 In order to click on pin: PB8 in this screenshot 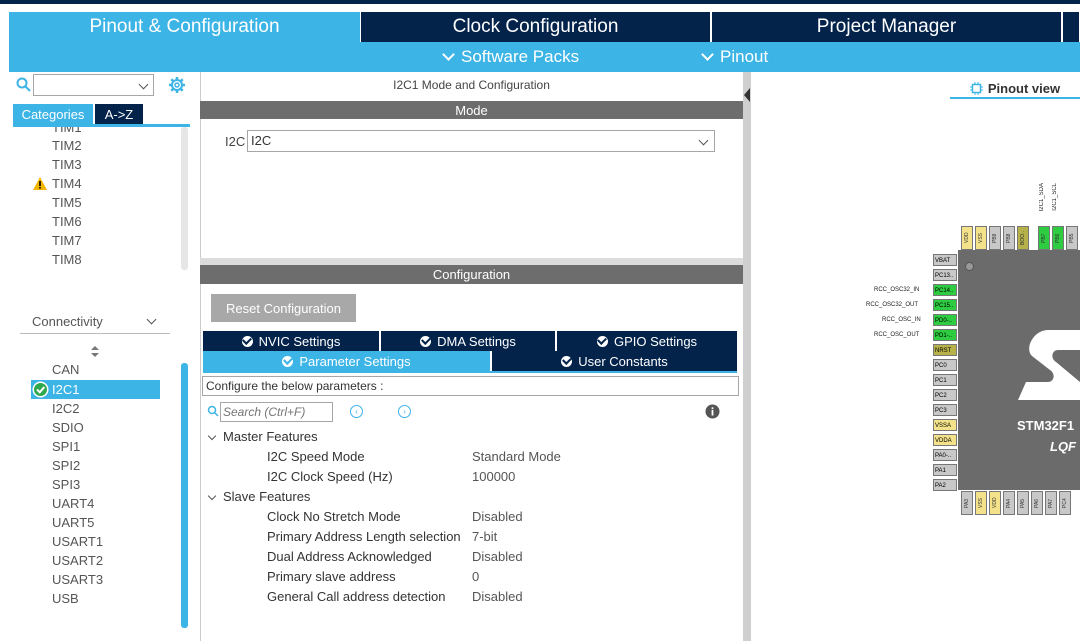, I will do `click(1009, 238)`.